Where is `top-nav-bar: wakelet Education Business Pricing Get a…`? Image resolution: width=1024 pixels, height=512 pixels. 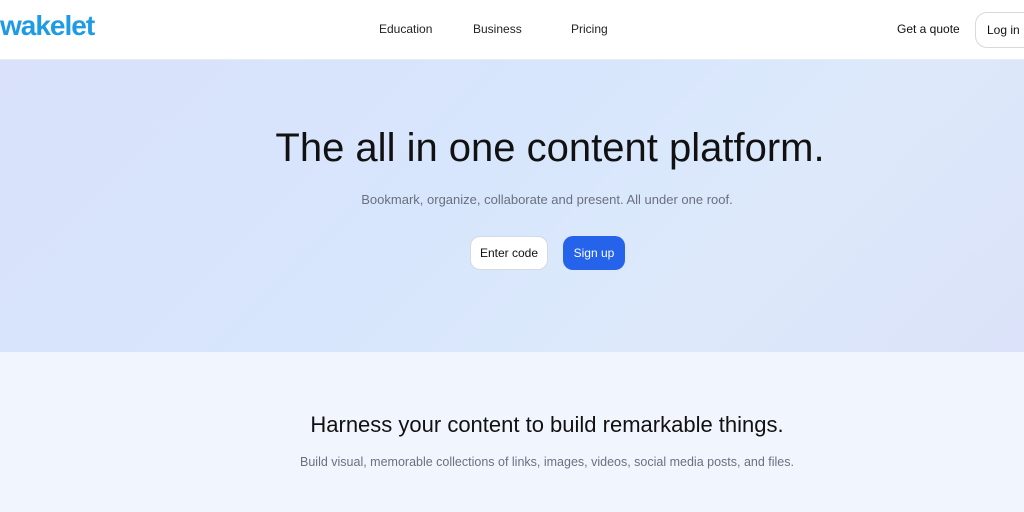 top-nav-bar: wakelet Education Business Pricing Get a… is located at coordinates (512, 30).